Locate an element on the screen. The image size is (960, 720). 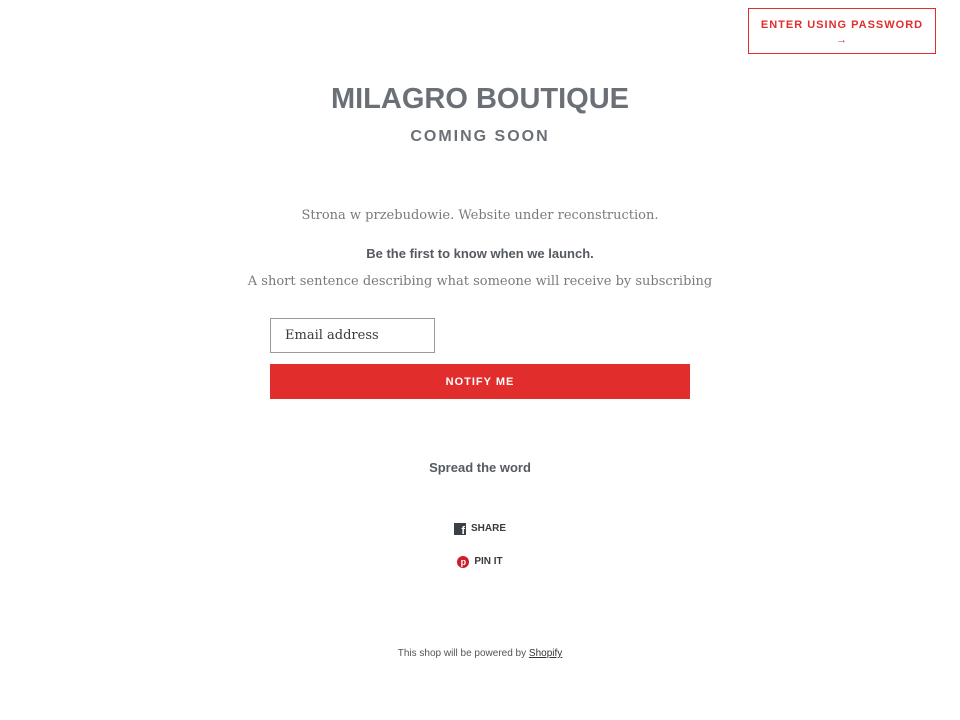
share-facebook-link: f SHARE is located at coordinates (479, 529).